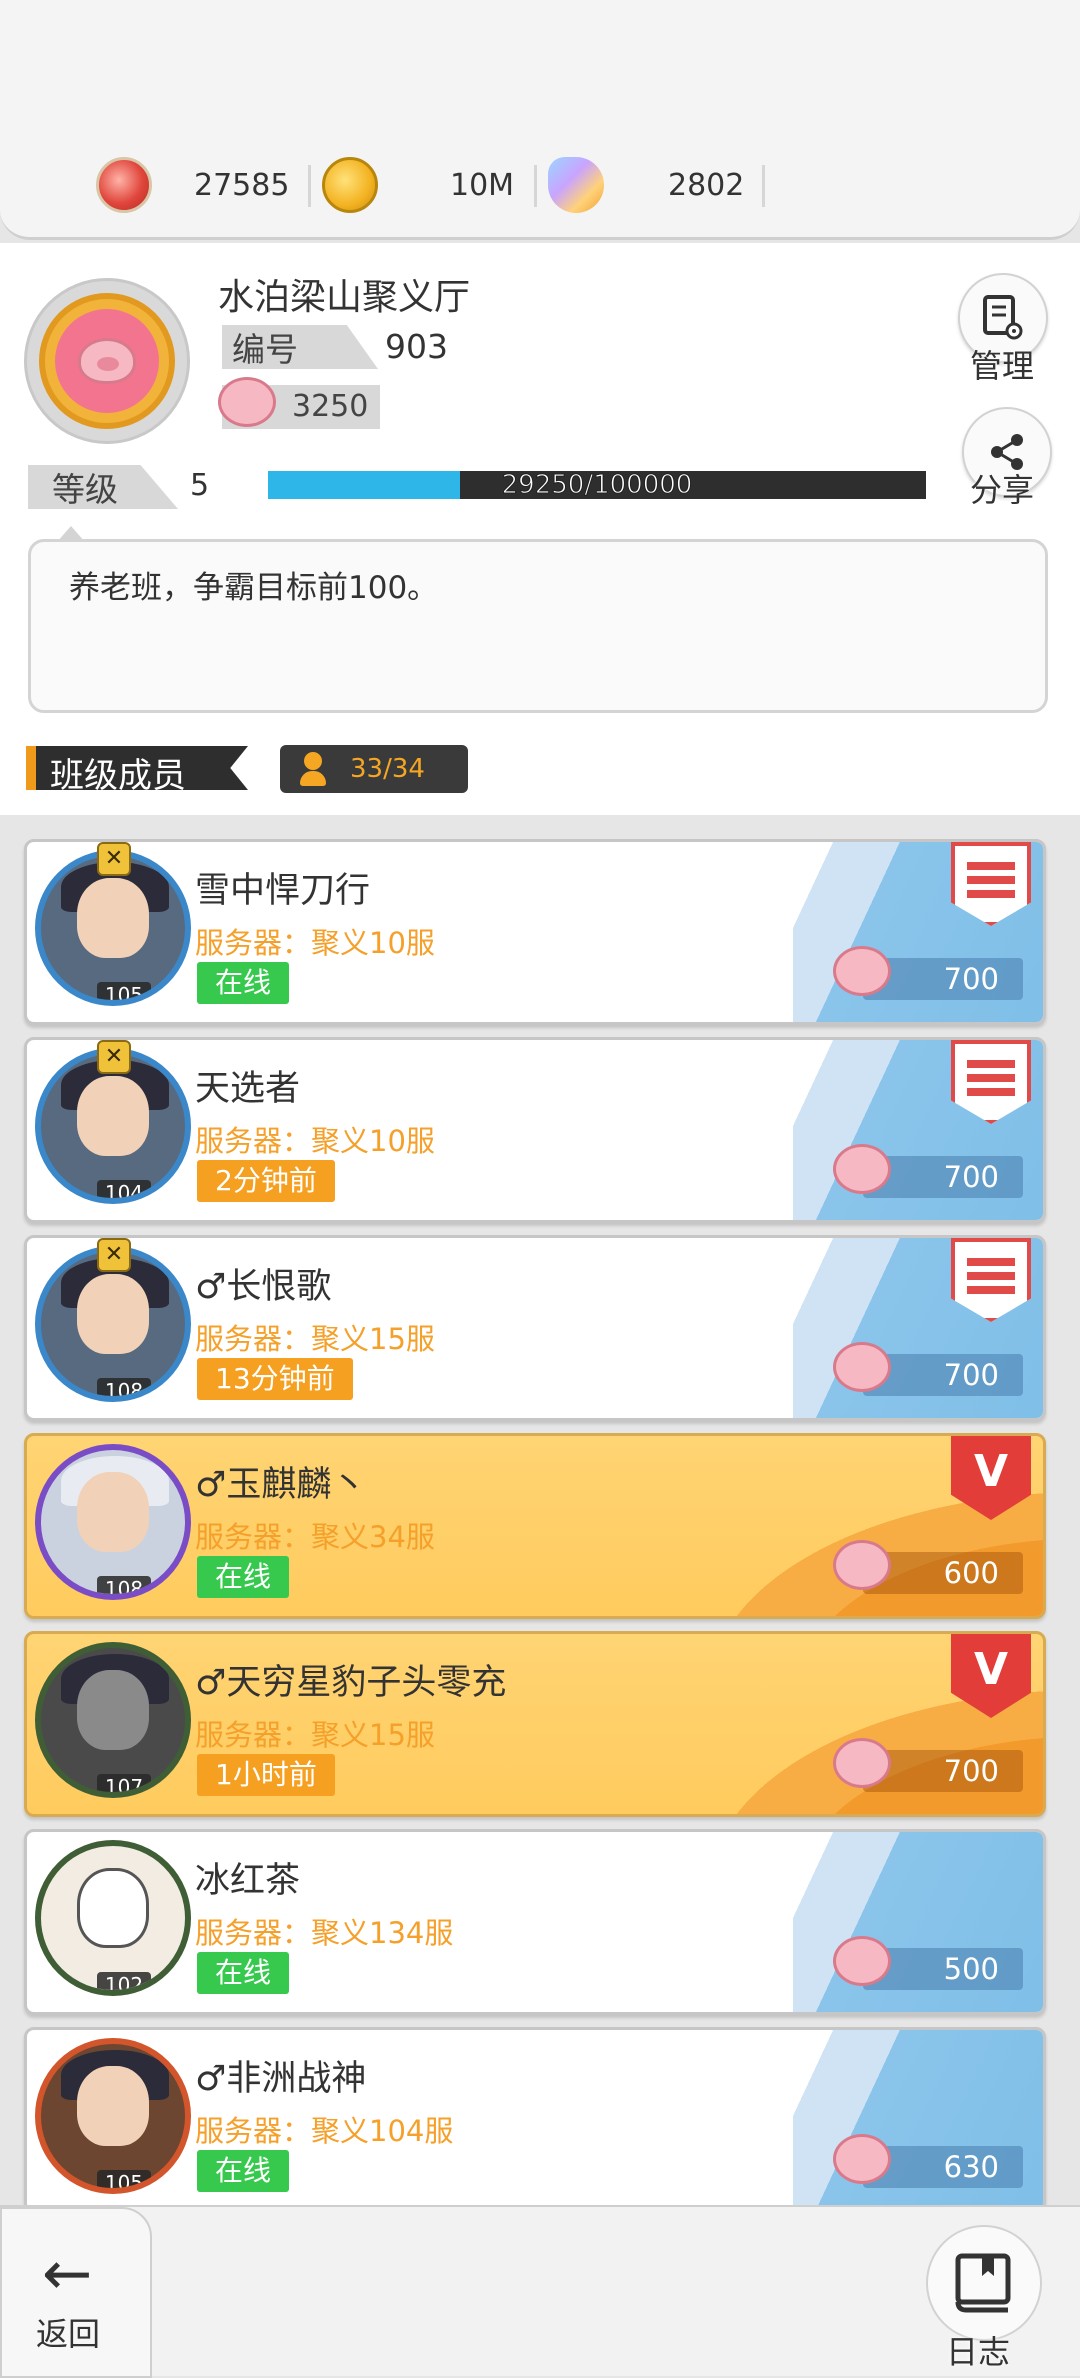 Image resolution: width=1080 pixels, height=2378 pixels. I want to click on guild-xp-text: 29250/100000, so click(597, 485).